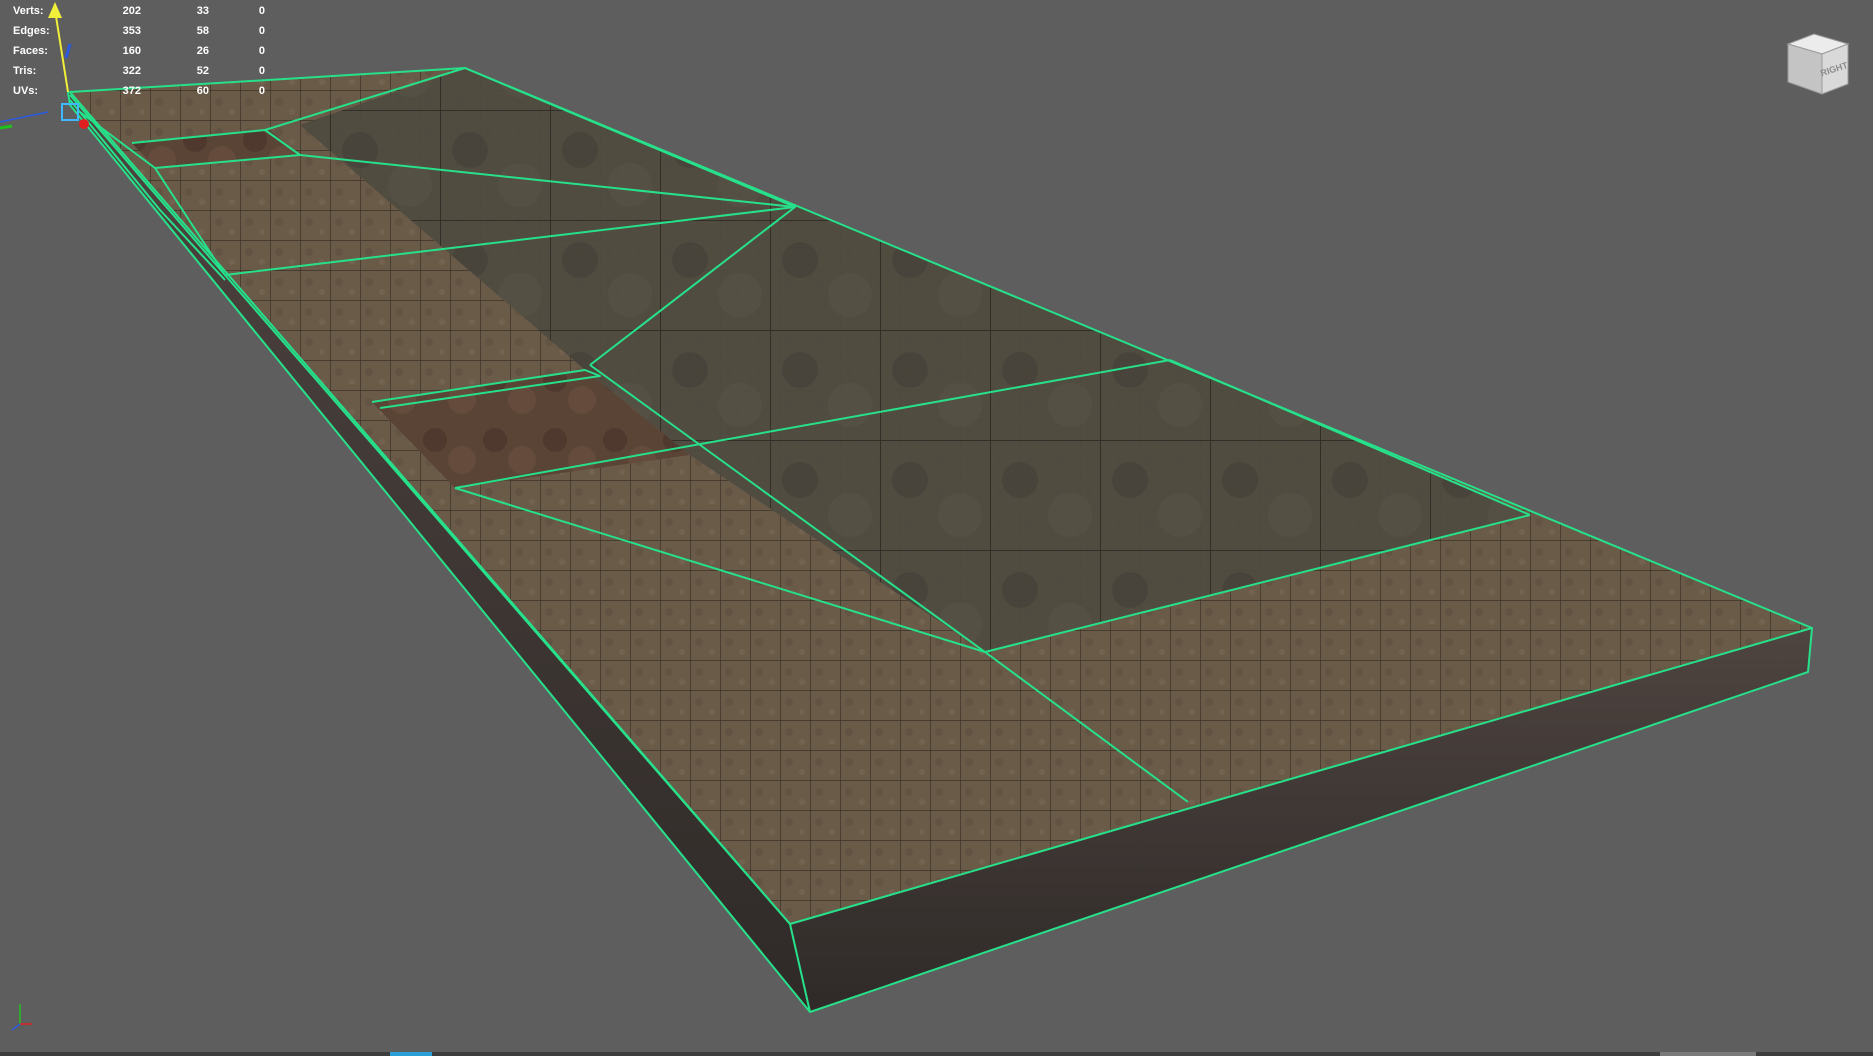  What do you see at coordinates (202, 31) in the screenshot?
I see `hud-value: 58` at bounding box center [202, 31].